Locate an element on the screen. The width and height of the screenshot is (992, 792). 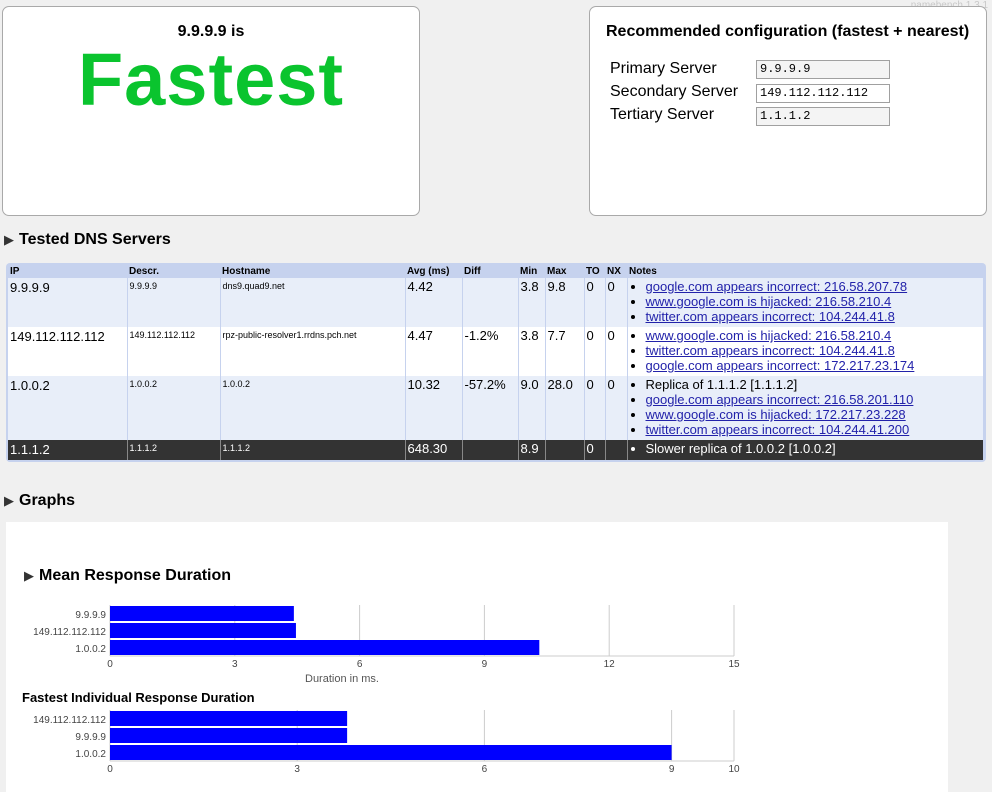
col-header: Min is located at coordinates (531, 271).